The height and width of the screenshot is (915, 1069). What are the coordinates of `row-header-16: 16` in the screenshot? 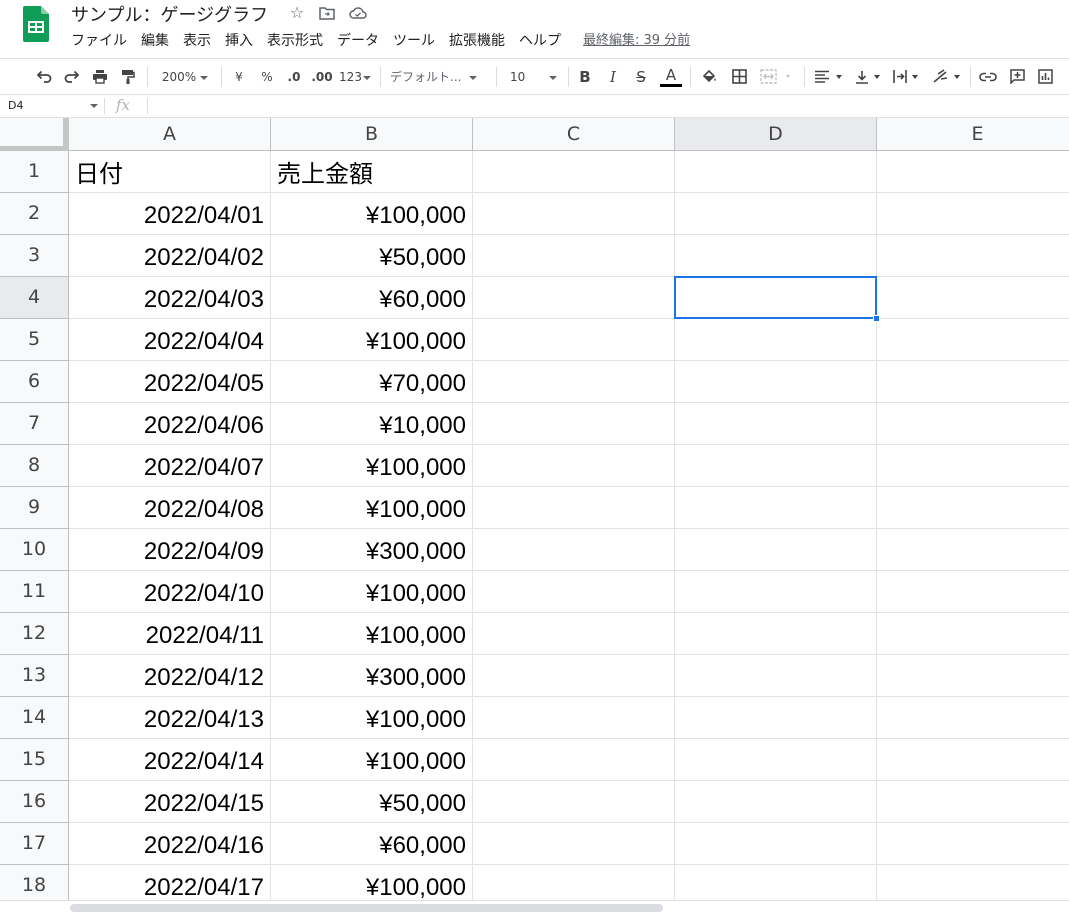 It's located at (34, 802).